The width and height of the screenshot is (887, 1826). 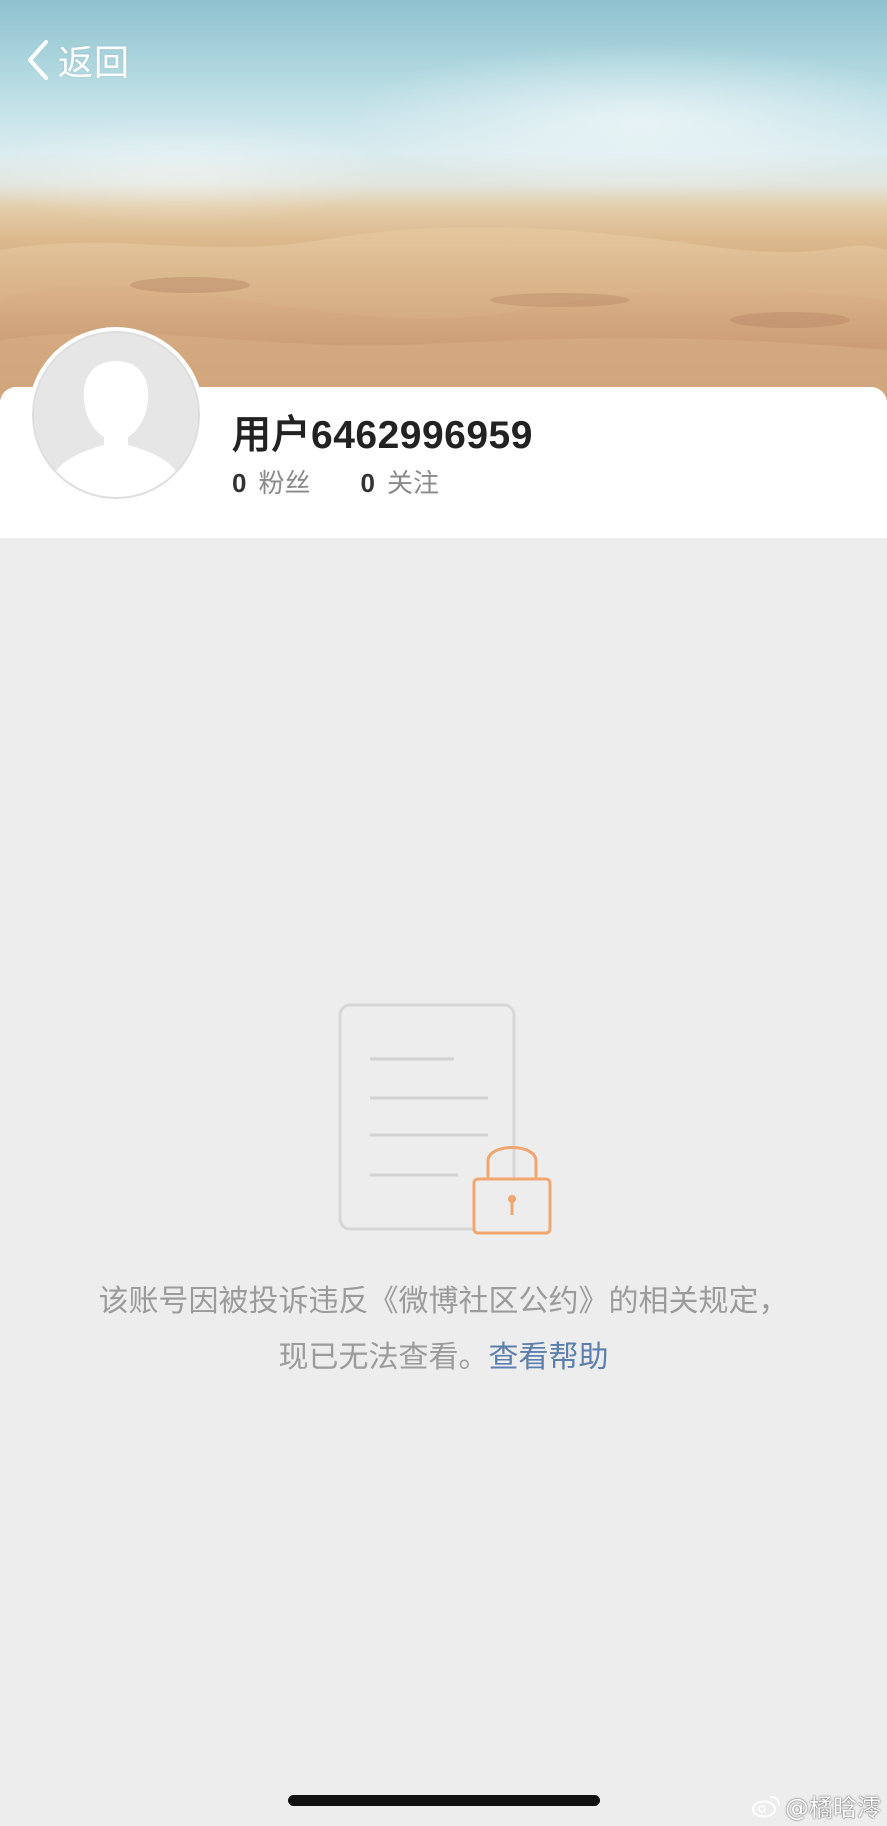 I want to click on help-link: 查看帮助, so click(x=549, y=1357).